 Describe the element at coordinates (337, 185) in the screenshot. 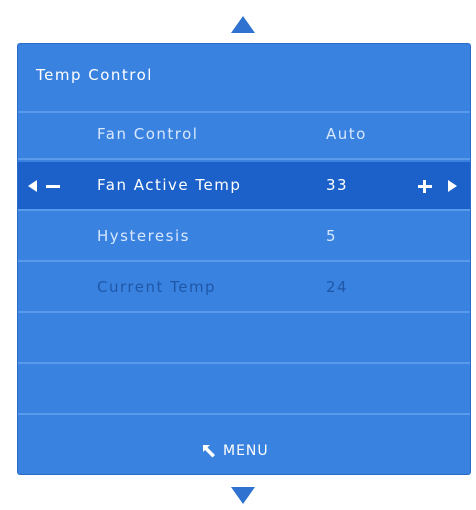

I see `fan-active-temp-value: 33` at that location.